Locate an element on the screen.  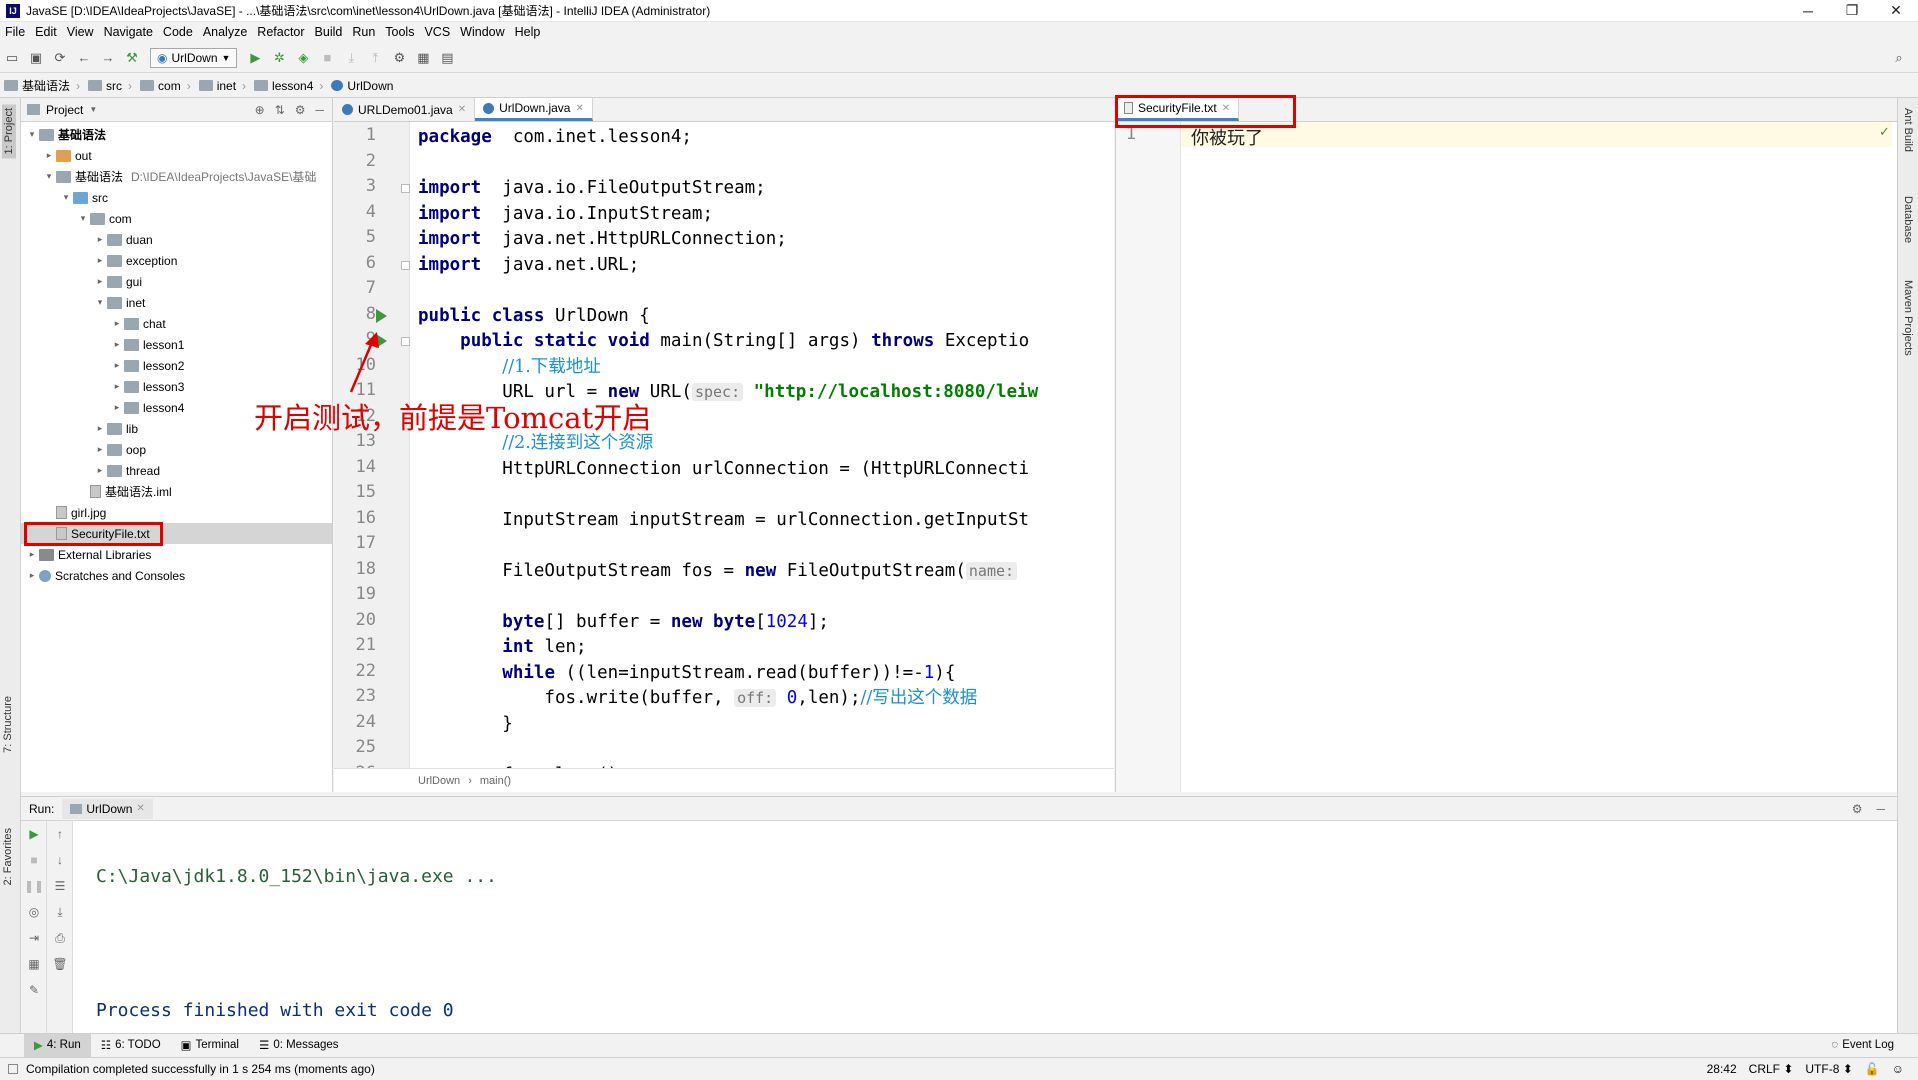
editor-breadcrumb-item: main() is located at coordinates (495, 781).